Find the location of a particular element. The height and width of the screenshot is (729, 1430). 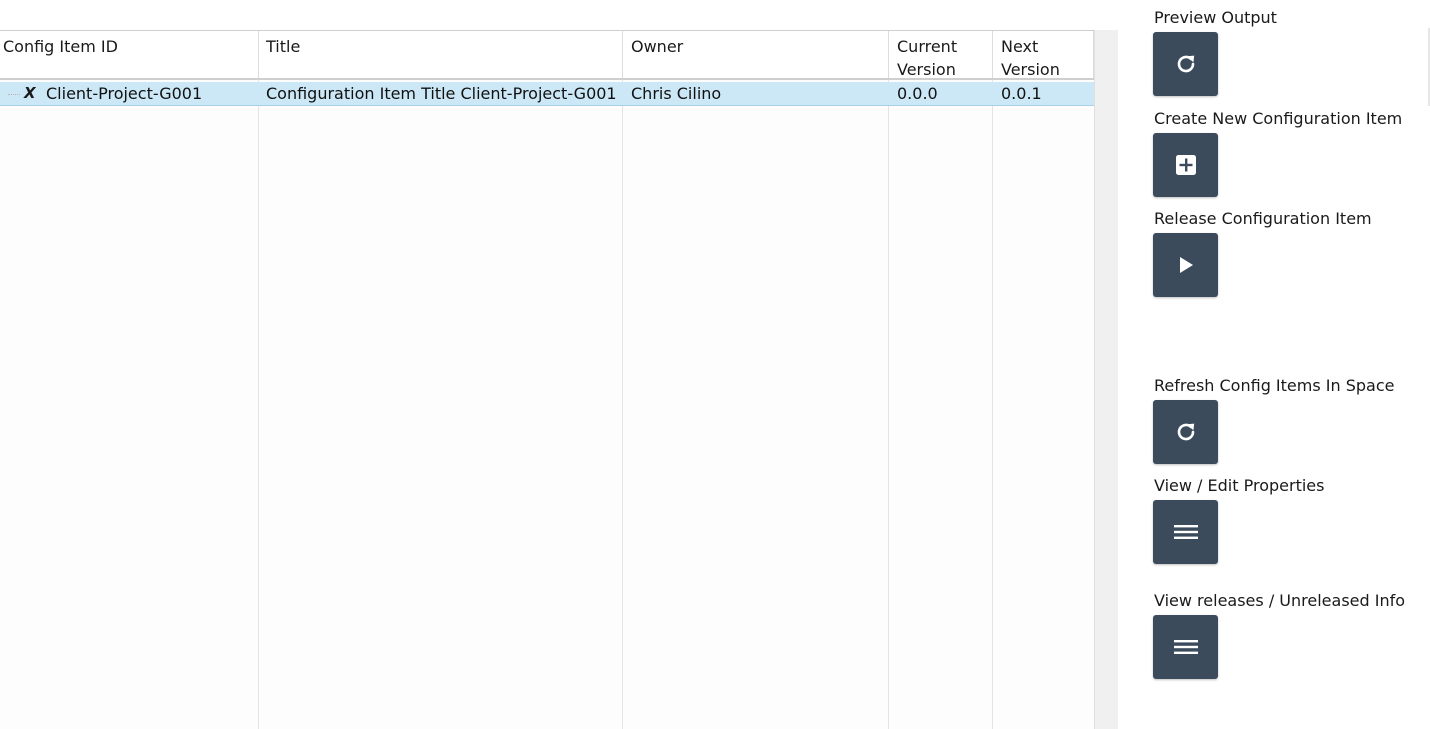

view-edit-properties-label: View / Edit Properties is located at coordinates (1239, 485).